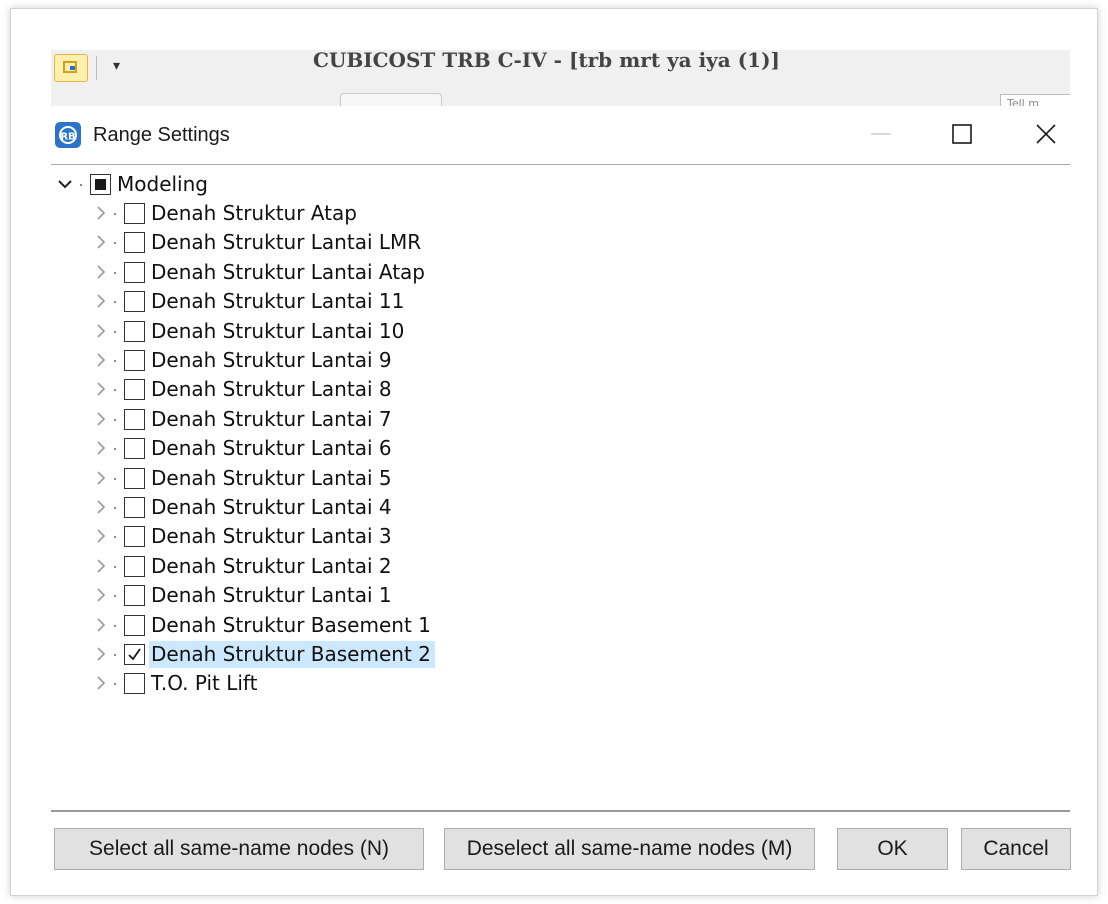 The width and height of the screenshot is (1108, 904). I want to click on tree-root-node: Modeling, so click(560, 184).